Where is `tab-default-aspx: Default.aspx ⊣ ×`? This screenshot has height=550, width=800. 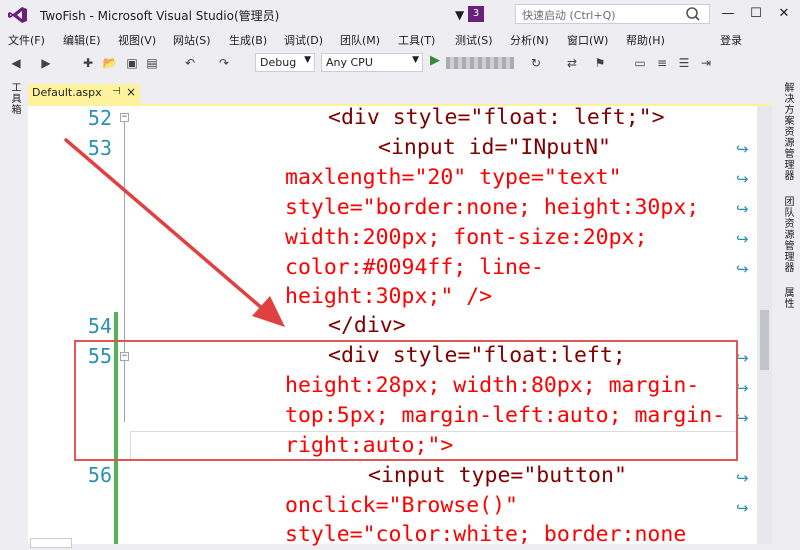 tab-default-aspx: Default.aspx ⊣ × is located at coordinates (84, 94).